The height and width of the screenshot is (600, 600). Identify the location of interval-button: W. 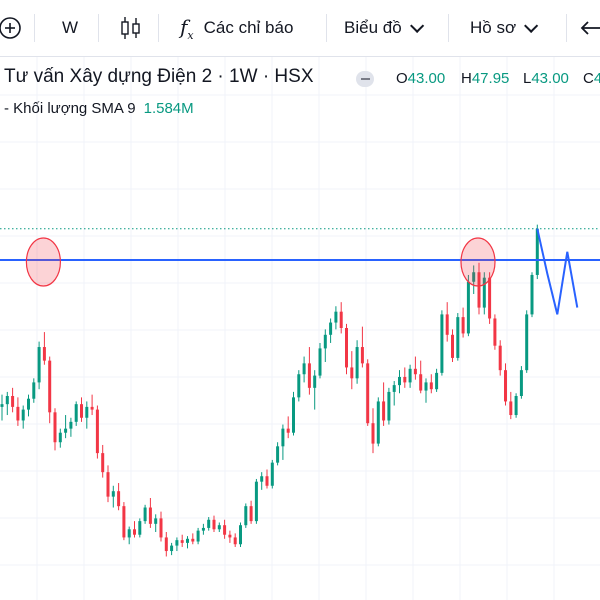
(70, 28).